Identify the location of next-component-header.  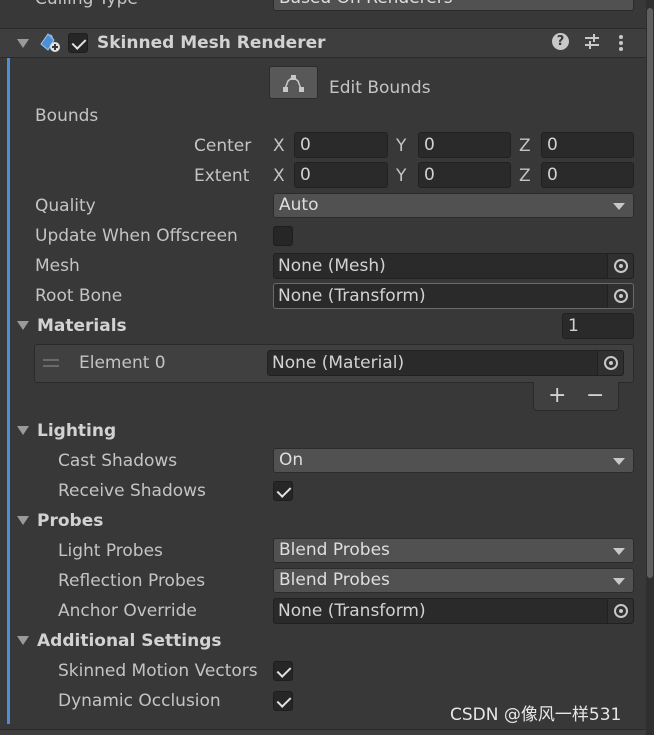
(323, 732).